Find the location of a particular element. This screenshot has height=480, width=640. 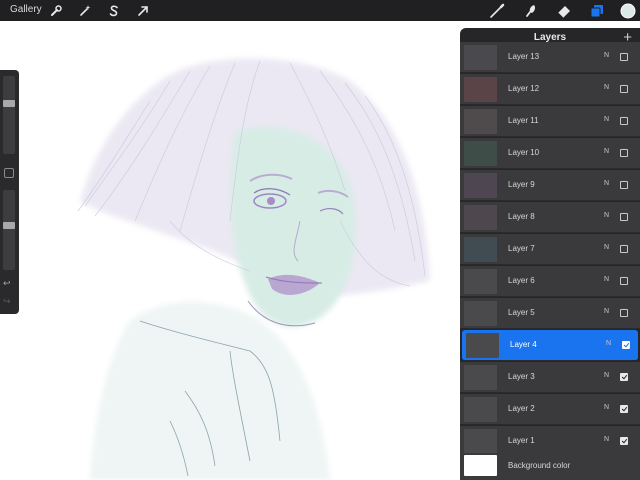

opacity-slider-knob is located at coordinates (9, 225).